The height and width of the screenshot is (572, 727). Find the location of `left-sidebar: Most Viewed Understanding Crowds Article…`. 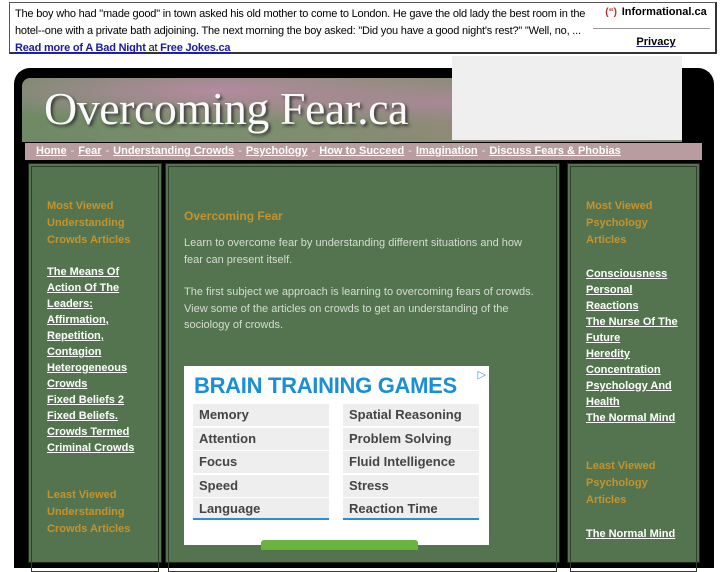

left-sidebar: Most Viewed Understanding Crowds Article… is located at coordinates (95, 367).